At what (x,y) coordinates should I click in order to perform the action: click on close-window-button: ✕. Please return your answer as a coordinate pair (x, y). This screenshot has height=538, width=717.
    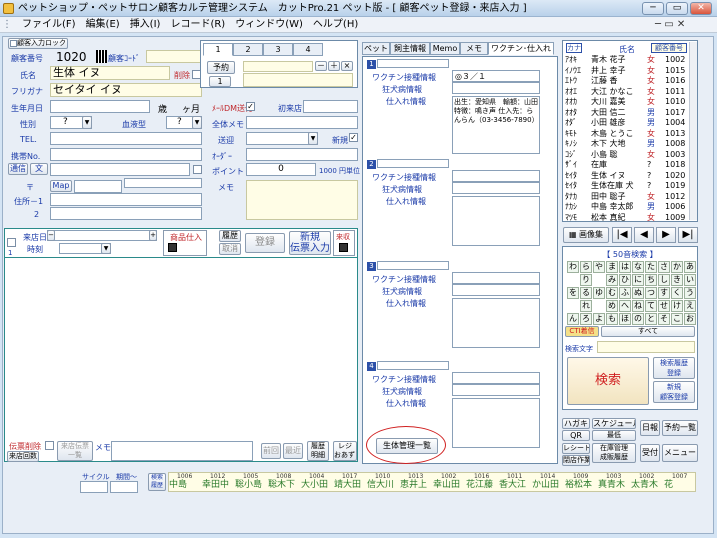
    Looking at the image, I should click on (701, 8).